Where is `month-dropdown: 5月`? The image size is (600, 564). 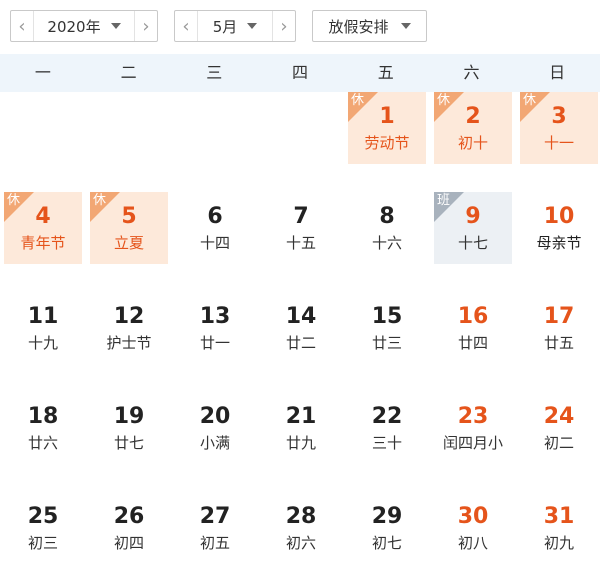
month-dropdown: 5月 is located at coordinates (235, 26).